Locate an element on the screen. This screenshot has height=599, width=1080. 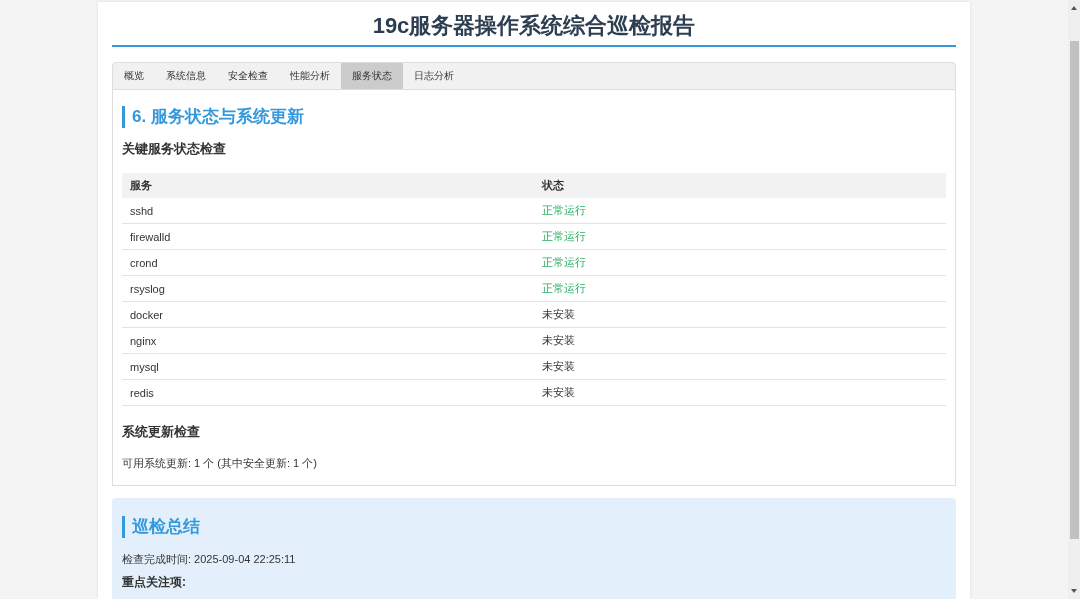
focus-heading: 重点关注项: is located at coordinates (154, 582).